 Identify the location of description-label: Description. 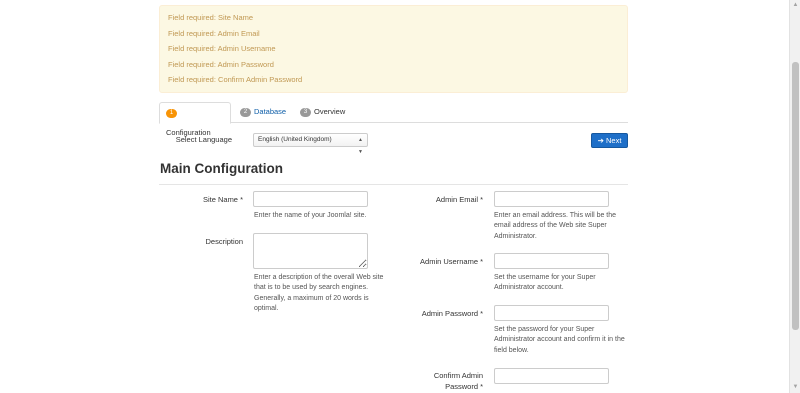
(224, 241).